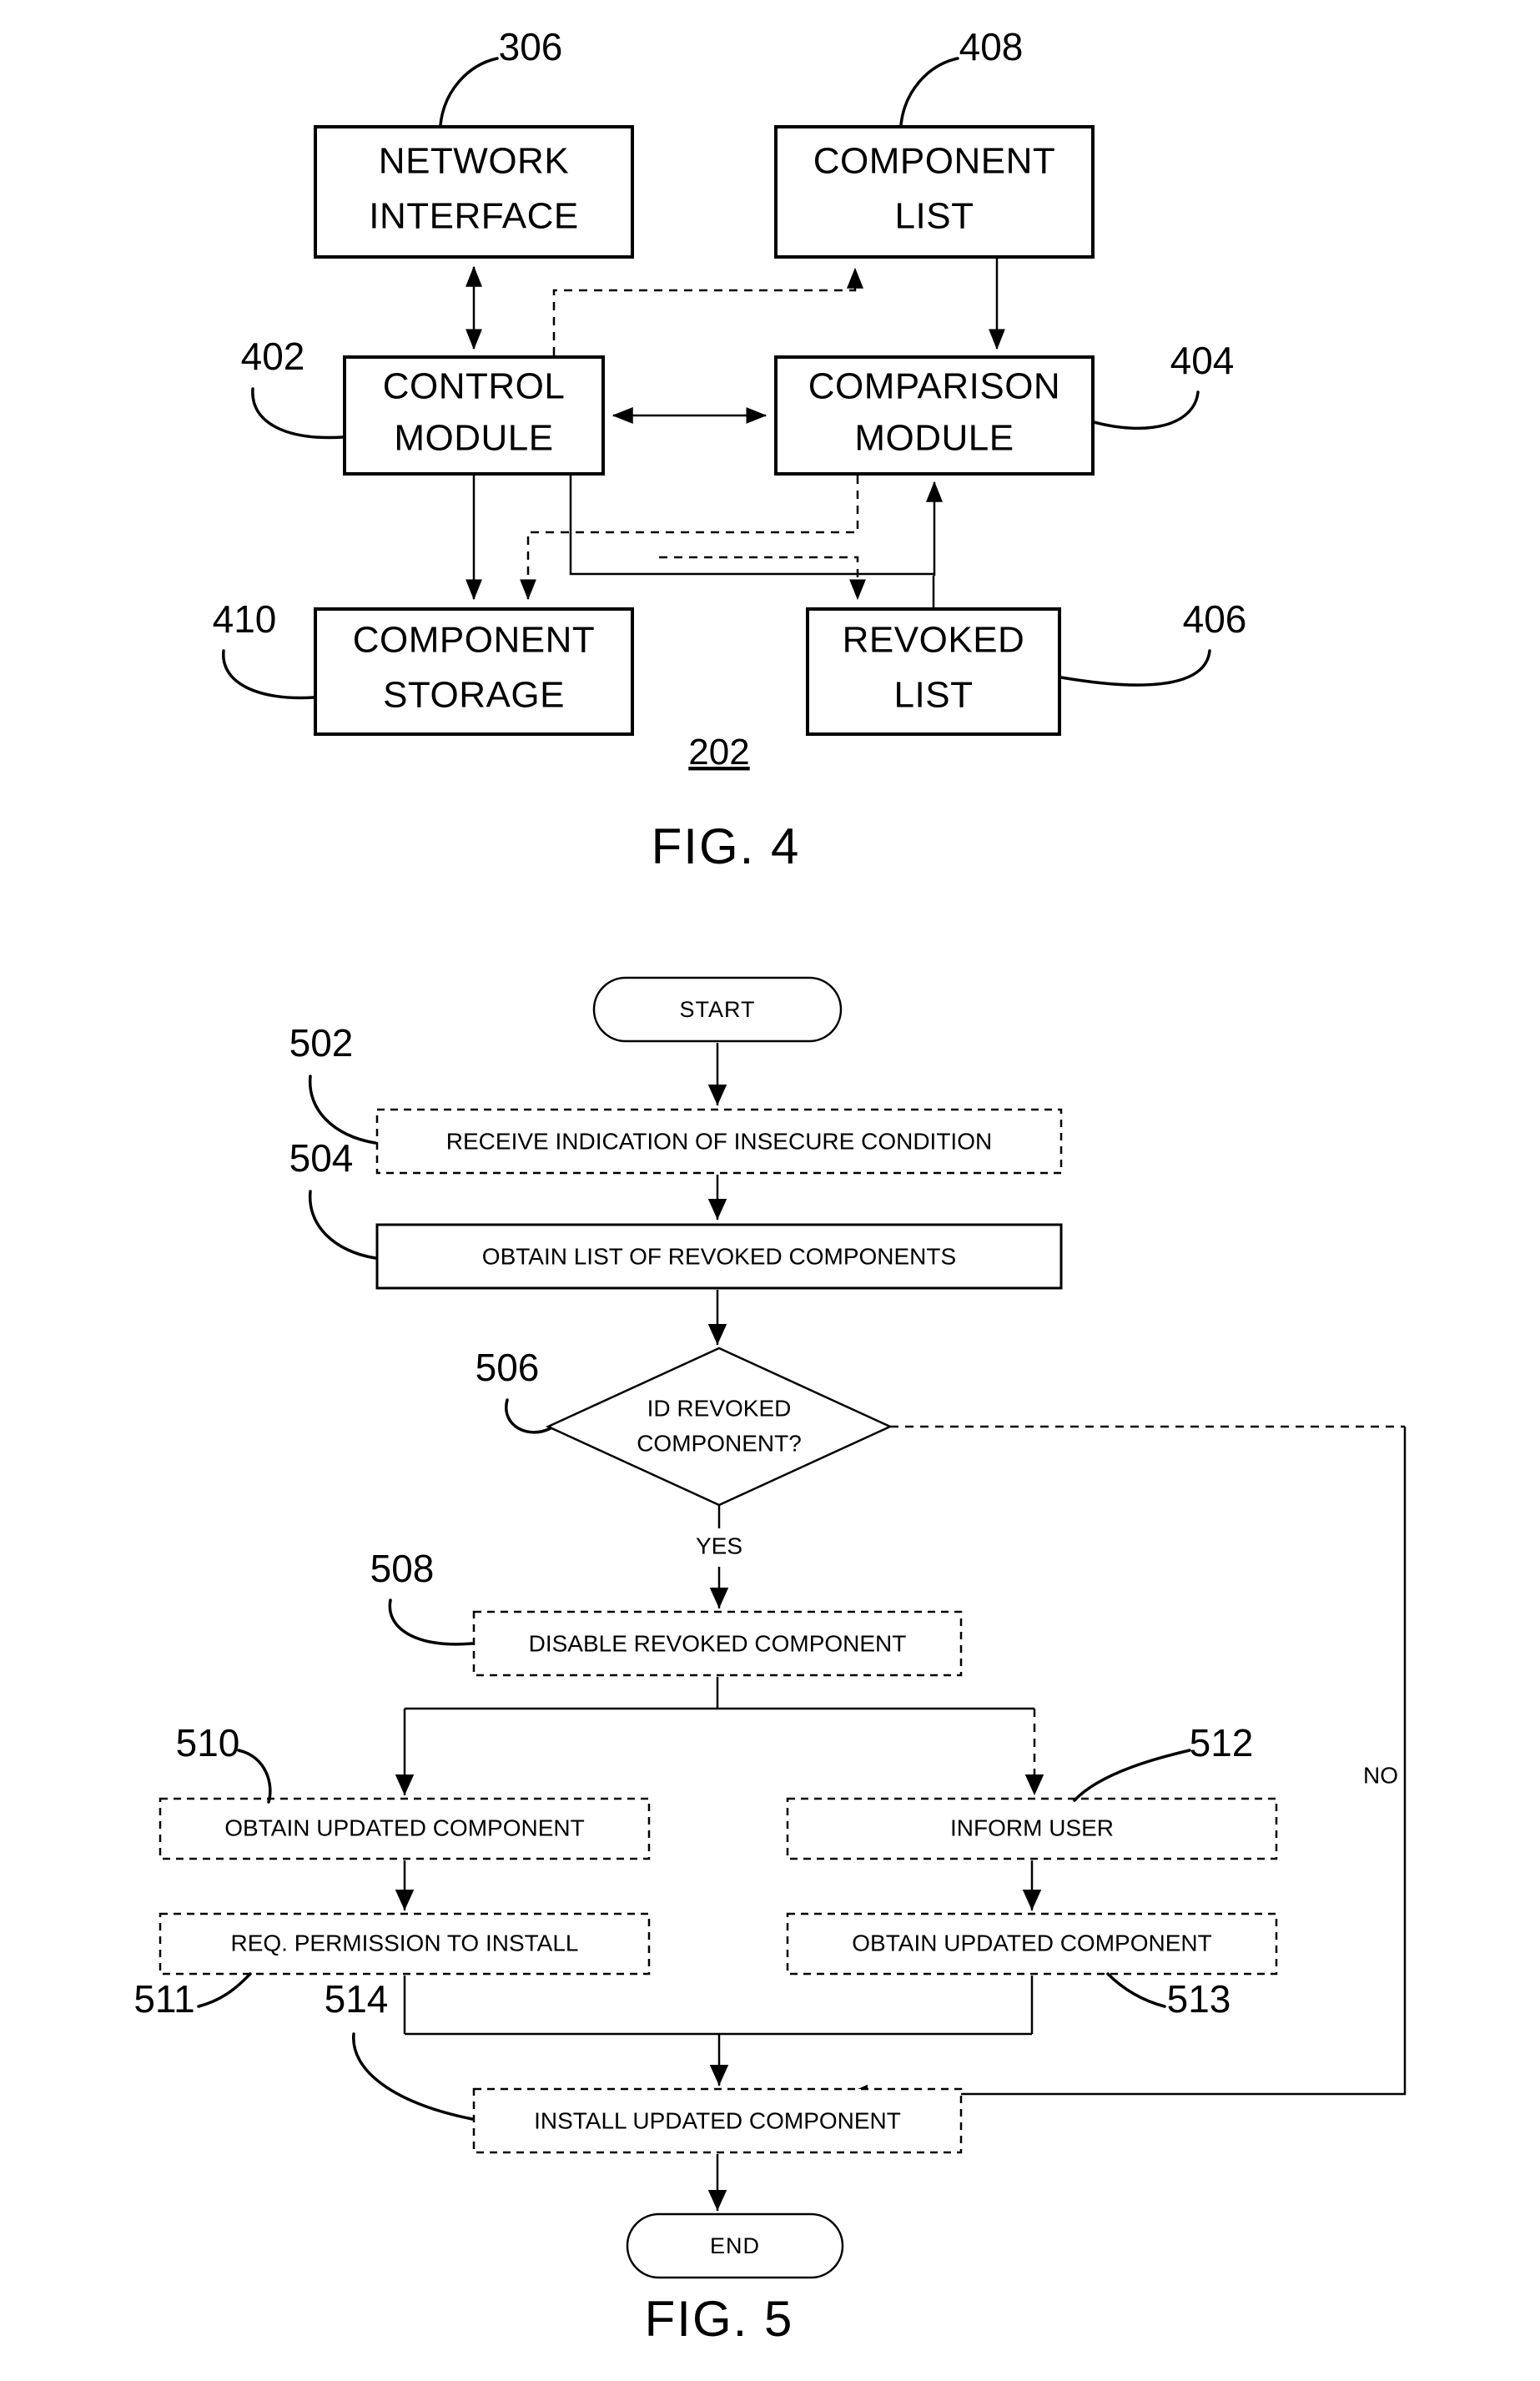  What do you see at coordinates (934, 161) in the screenshot?
I see `component-list-label-line1: COMPONENT` at bounding box center [934, 161].